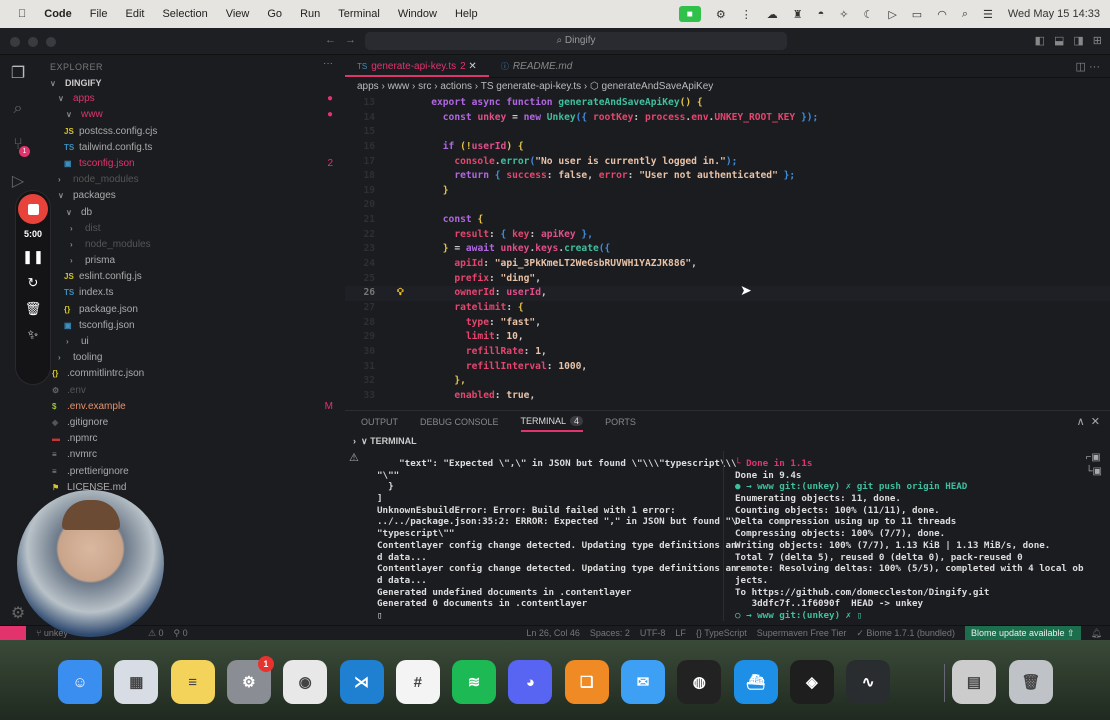 This screenshot has width=1110, height=720. Describe the element at coordinates (727, 352) in the screenshot. I see `code-line: 30 refillRate: 1,` at that location.